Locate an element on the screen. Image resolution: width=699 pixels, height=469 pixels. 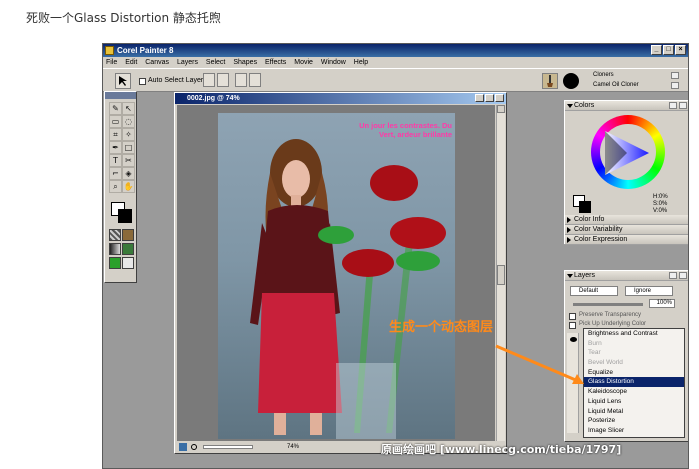
brush-selector-bar: Cloners Camel Oil Cloner is located at coordinates (610, 80).